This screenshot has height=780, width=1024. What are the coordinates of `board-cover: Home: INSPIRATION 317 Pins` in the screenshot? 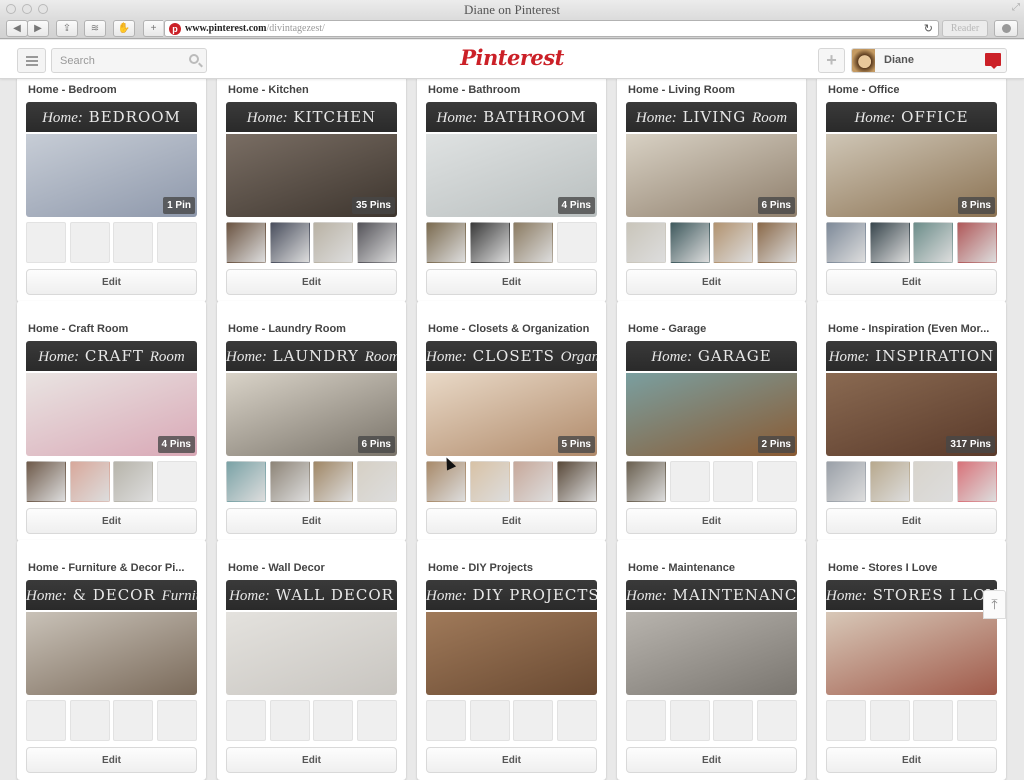 It's located at (911, 398).